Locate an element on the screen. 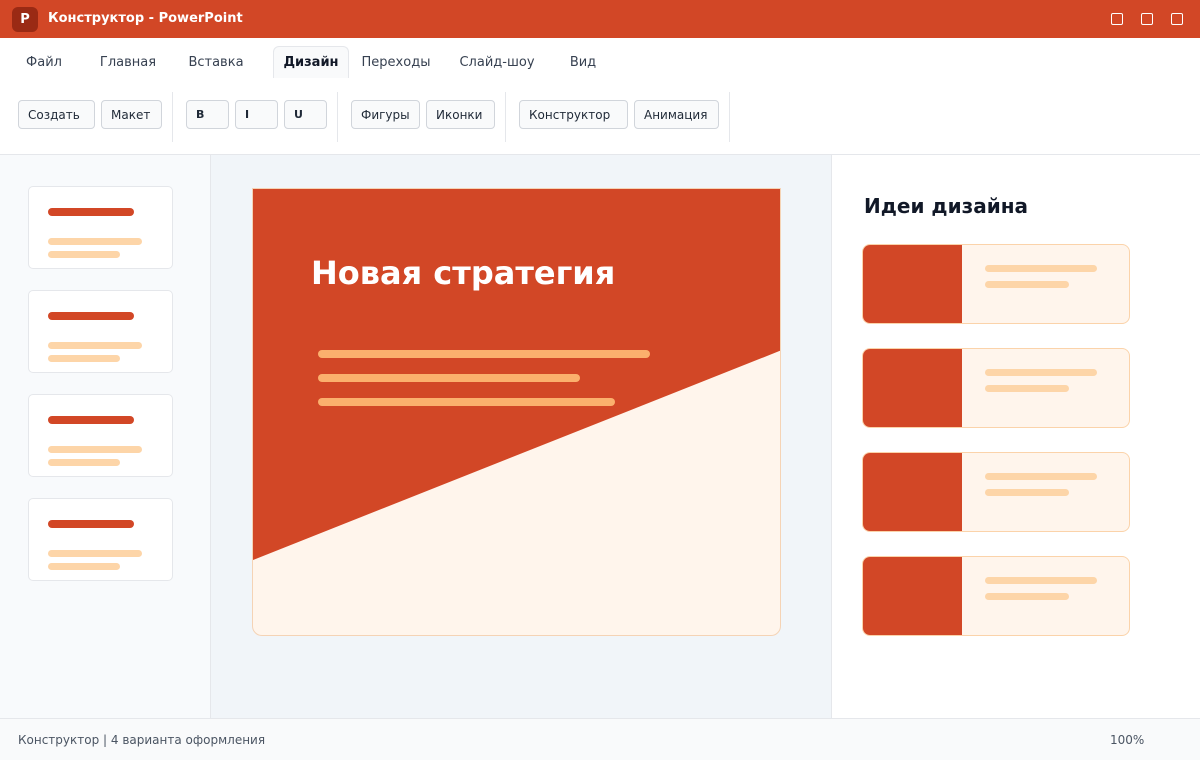 This screenshot has height=760, width=1200. italic-button: I is located at coordinates (256, 114).